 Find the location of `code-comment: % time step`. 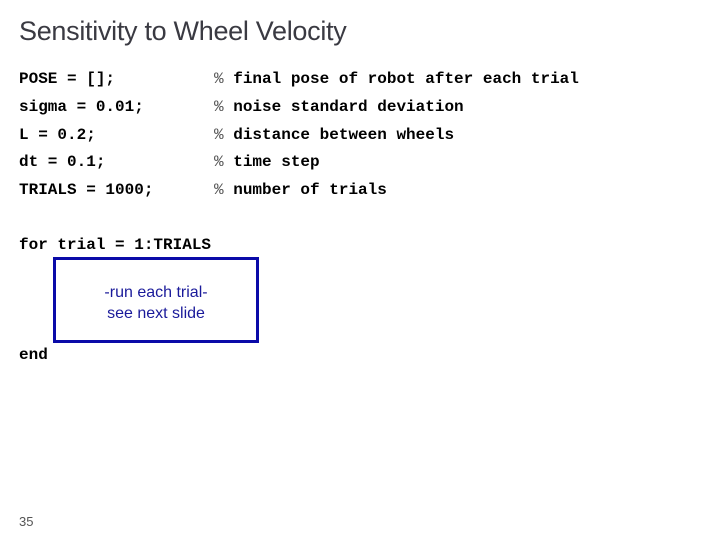

code-comment: % time step is located at coordinates (267, 162).